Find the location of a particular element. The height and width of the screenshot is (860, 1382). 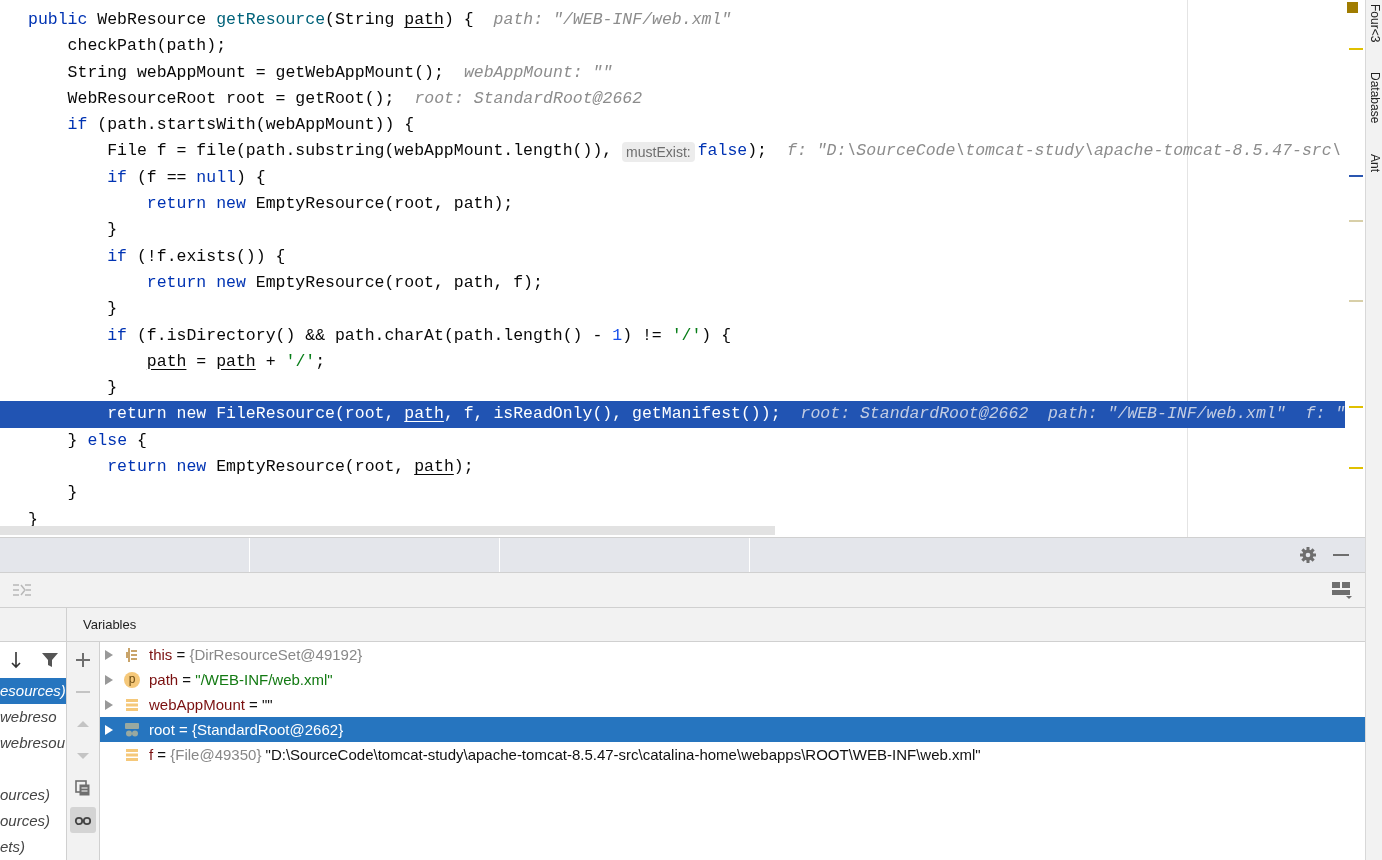

down-arrow-icon is located at coordinates (16, 660).